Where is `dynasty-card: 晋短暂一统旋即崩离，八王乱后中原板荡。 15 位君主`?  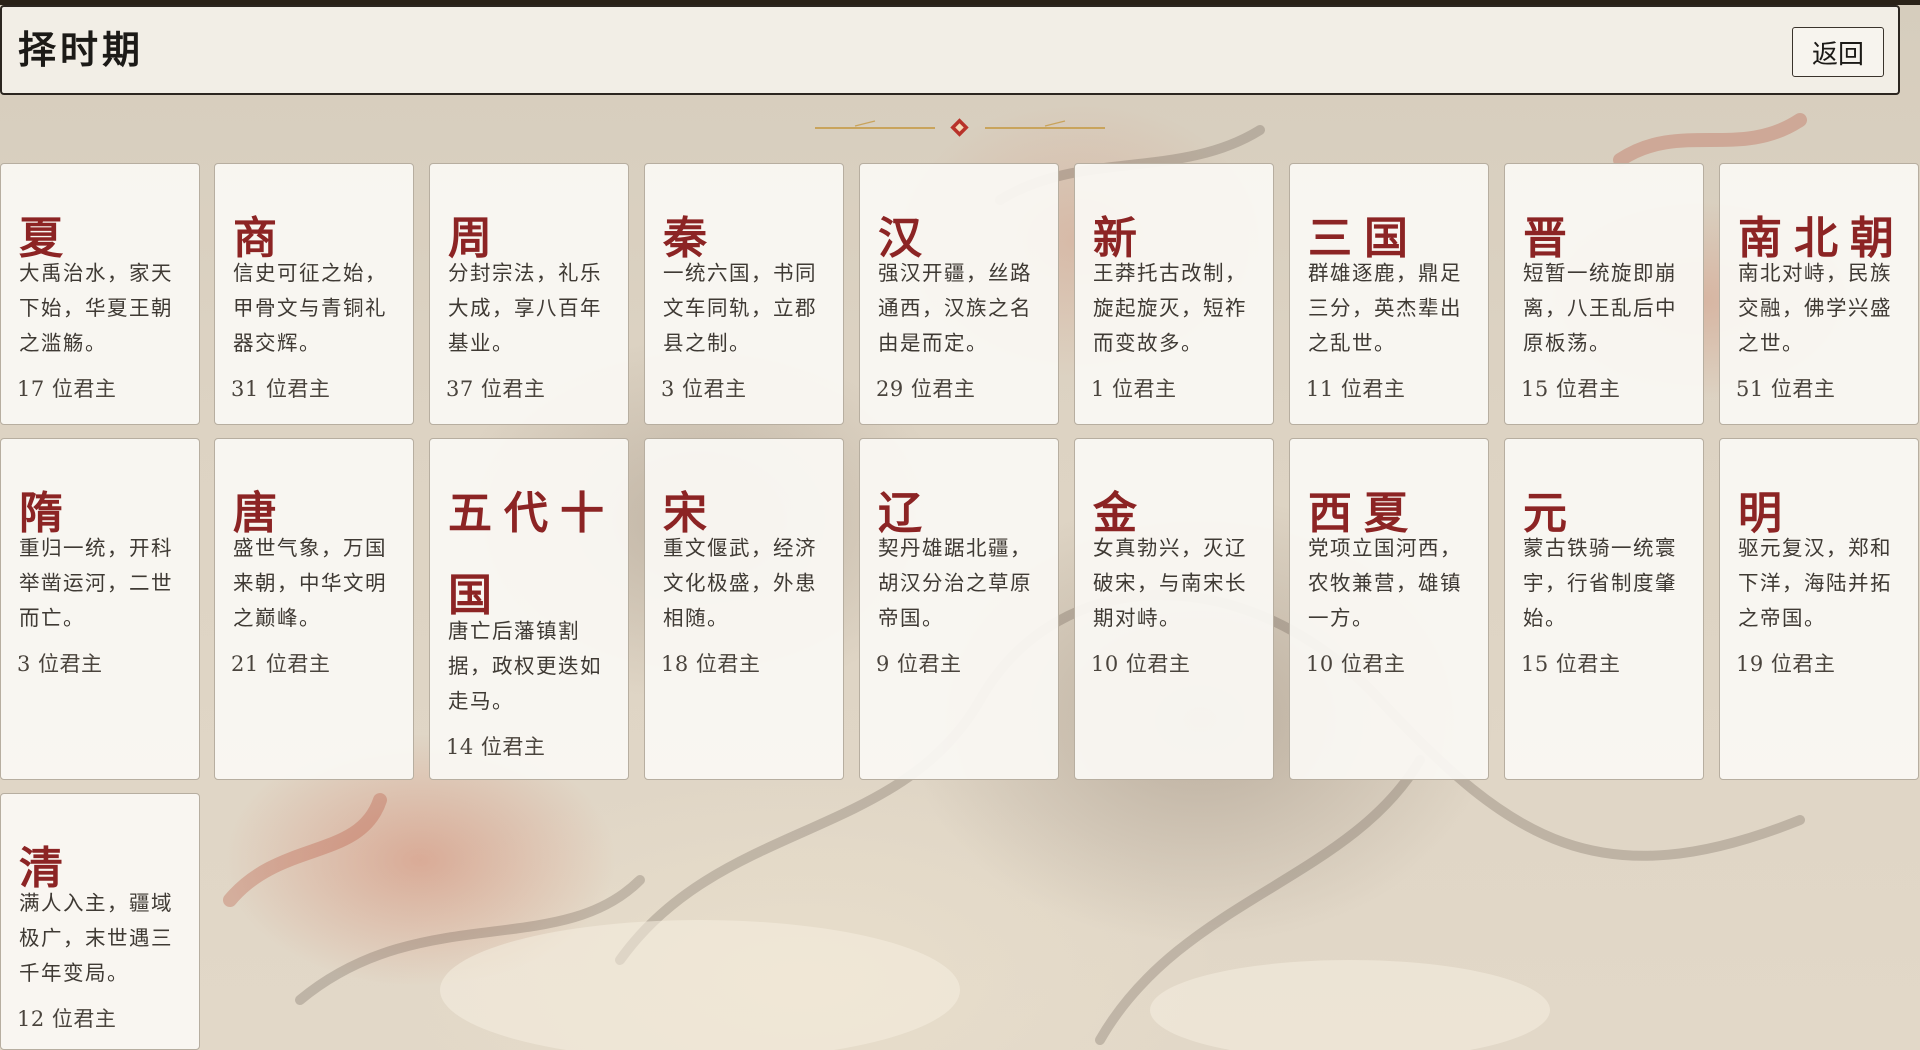
dynasty-card: 晋短暂一统旋即崩离，八王乱后中原板荡。 15 位君主 is located at coordinates (1604, 294).